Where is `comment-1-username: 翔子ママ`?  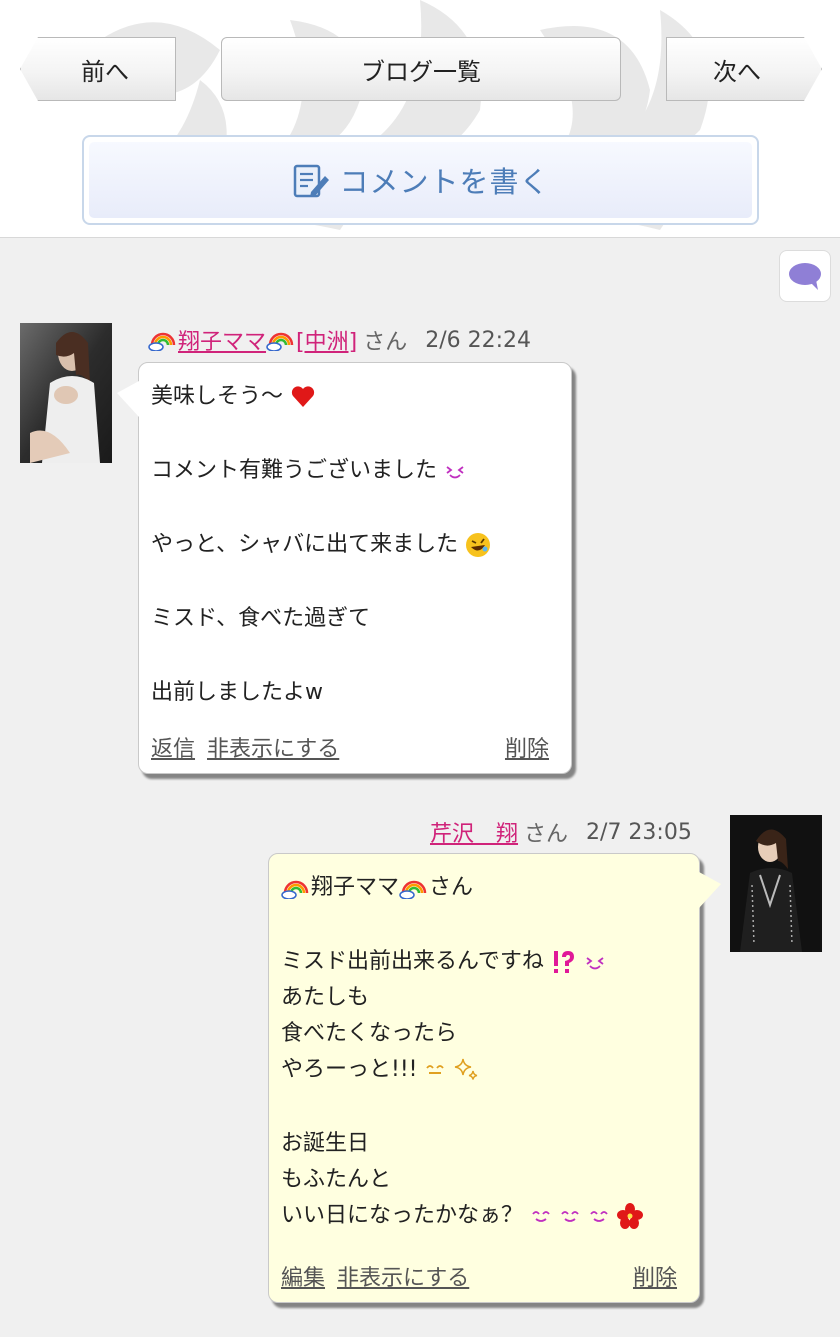 comment-1-username: 翔子ママ is located at coordinates (222, 340).